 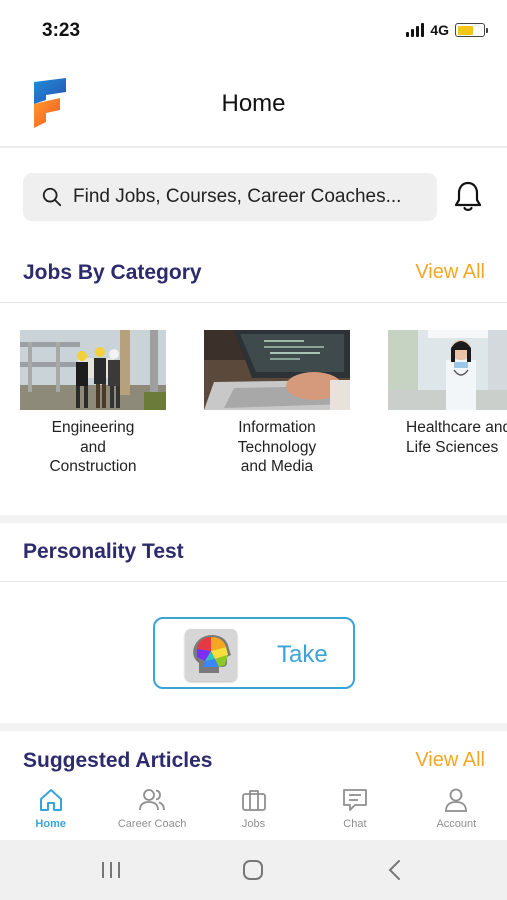 I want to click on search-icon, so click(x=52, y=197).